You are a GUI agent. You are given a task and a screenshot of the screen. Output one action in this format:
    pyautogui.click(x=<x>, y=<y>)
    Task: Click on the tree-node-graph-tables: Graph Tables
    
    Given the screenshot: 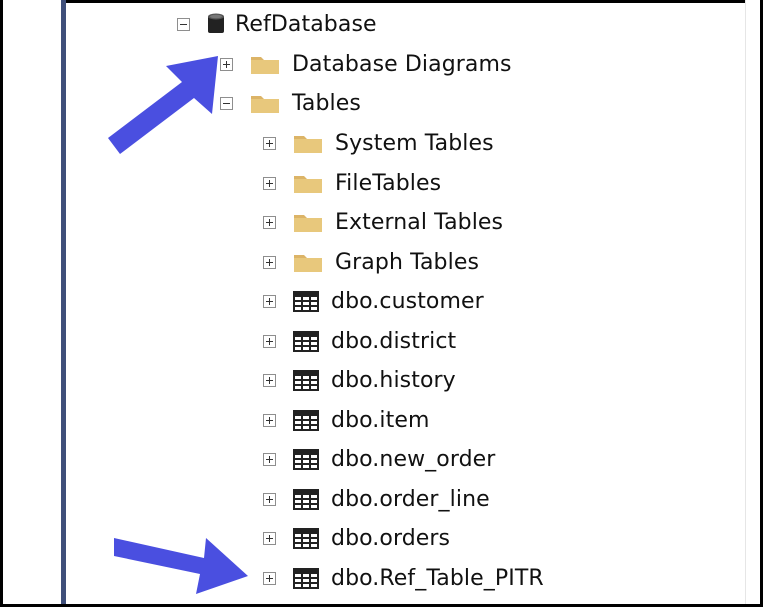 What is the action you would take?
    pyautogui.click(x=371, y=262)
    